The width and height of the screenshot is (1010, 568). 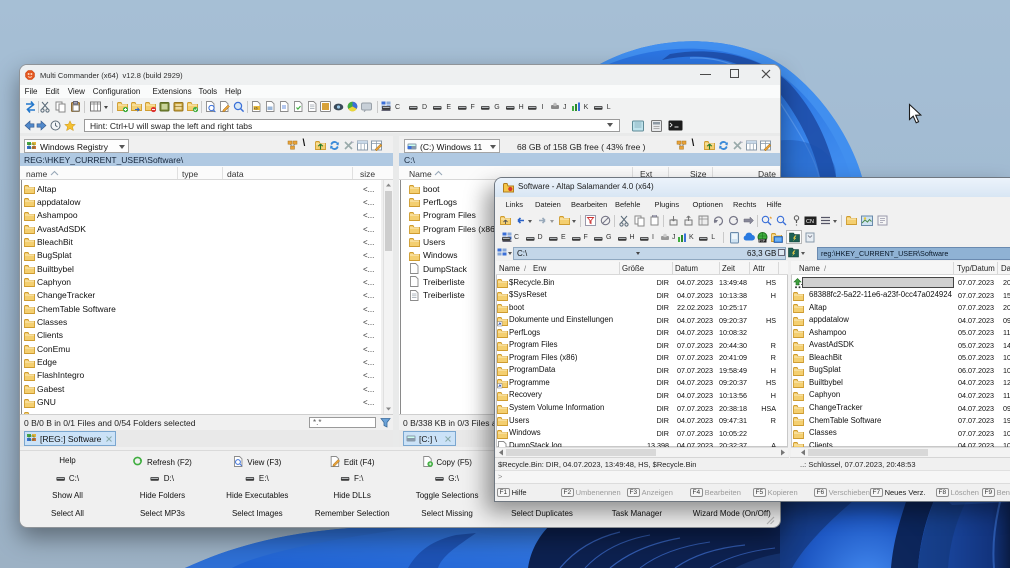 What do you see at coordinates (762, 241) in the screenshot?
I see `svg-text: FTP` at bounding box center [762, 241].